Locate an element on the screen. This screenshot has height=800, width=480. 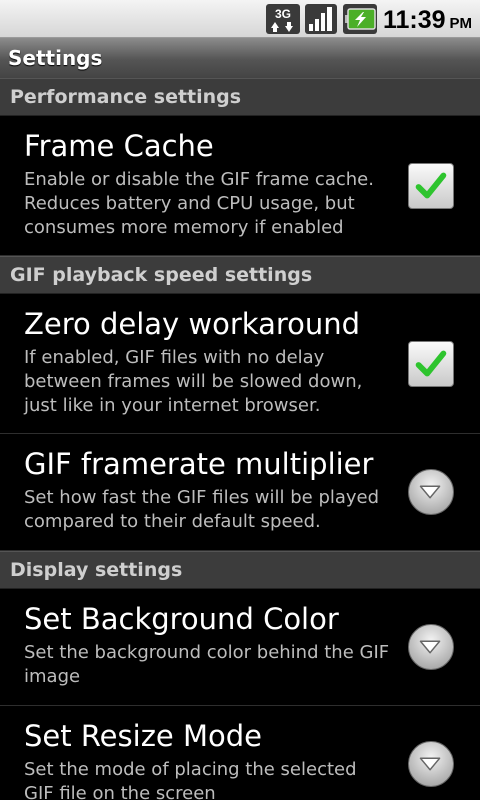
framerate-multiplier-dropdown is located at coordinates (431, 492).